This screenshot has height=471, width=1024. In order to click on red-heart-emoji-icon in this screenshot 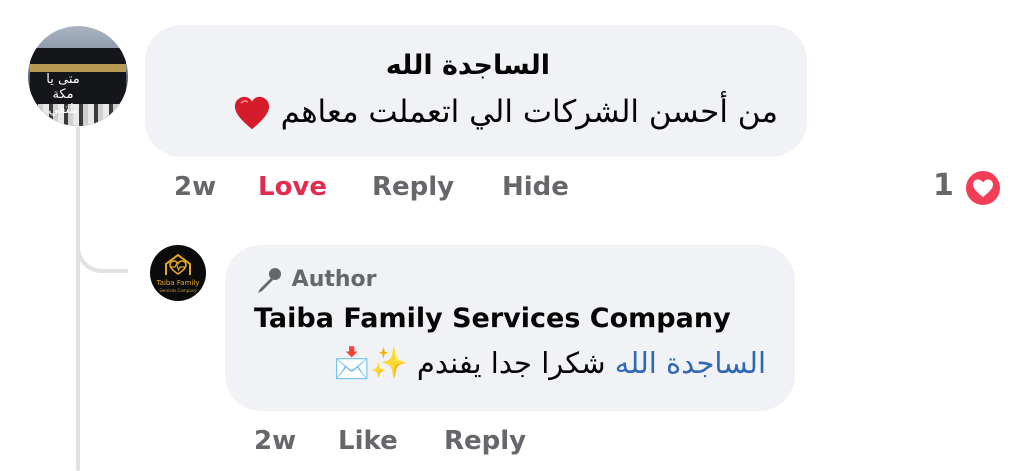, I will do `click(251, 112)`.